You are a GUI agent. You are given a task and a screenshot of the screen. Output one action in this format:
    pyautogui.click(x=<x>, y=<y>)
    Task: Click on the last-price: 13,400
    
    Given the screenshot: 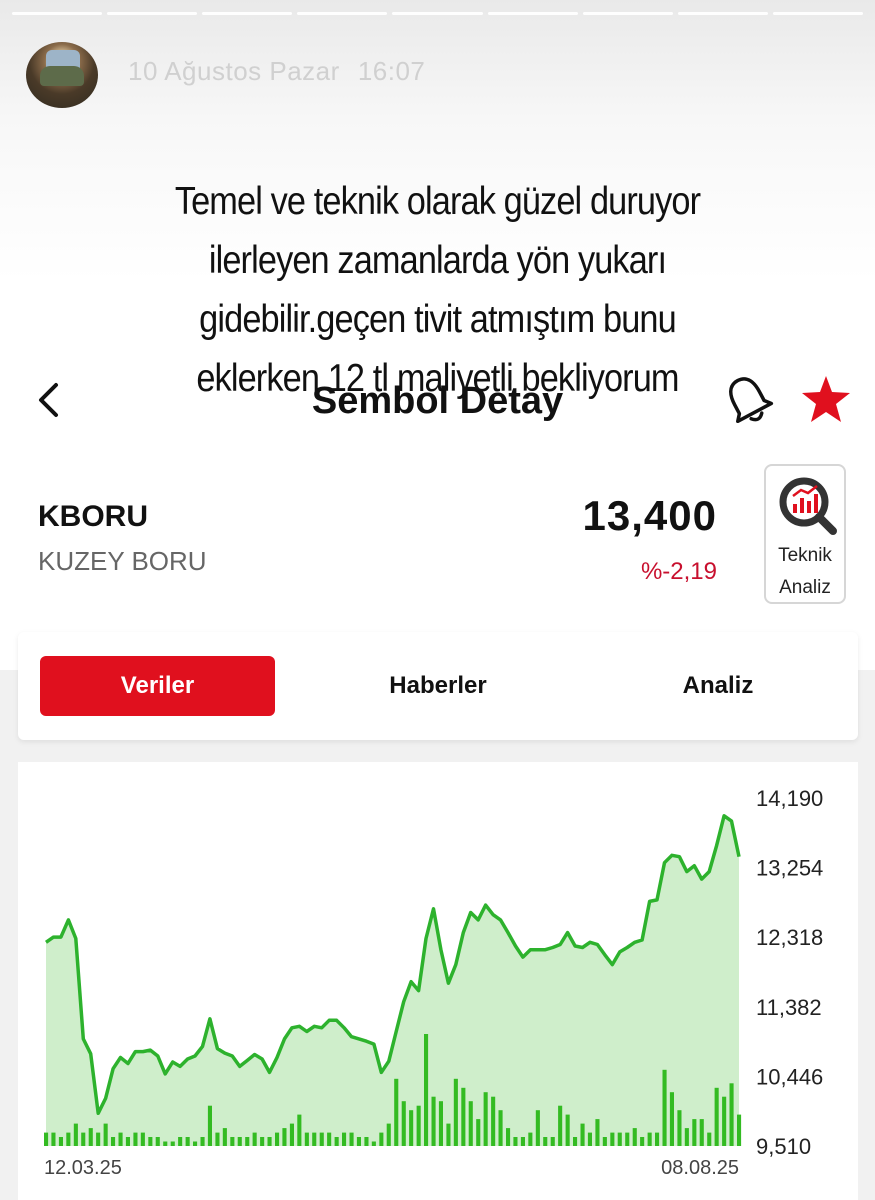 What is the action you would take?
    pyautogui.click(x=649, y=515)
    